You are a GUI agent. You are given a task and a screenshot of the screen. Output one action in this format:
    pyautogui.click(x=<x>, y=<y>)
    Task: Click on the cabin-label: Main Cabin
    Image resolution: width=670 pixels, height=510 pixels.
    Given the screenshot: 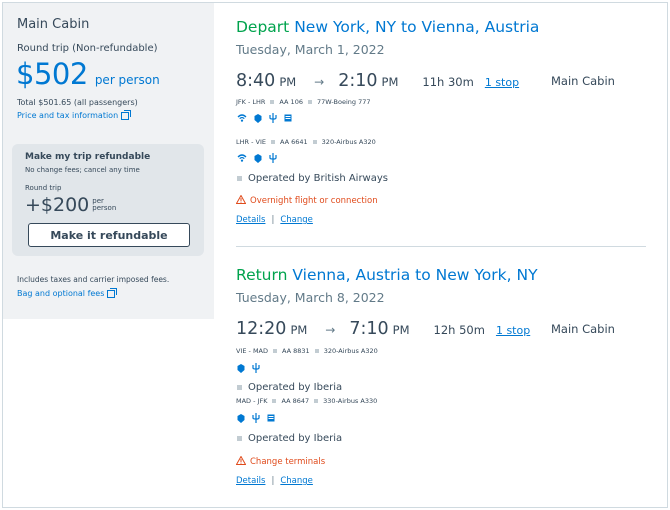 What is the action you would take?
    pyautogui.click(x=53, y=24)
    